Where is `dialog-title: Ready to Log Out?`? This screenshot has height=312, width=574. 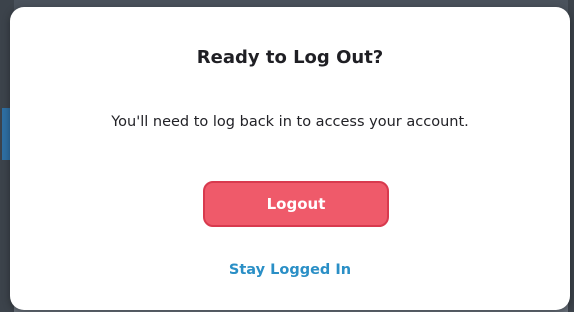 dialog-title: Ready to Log Out? is located at coordinates (290, 57).